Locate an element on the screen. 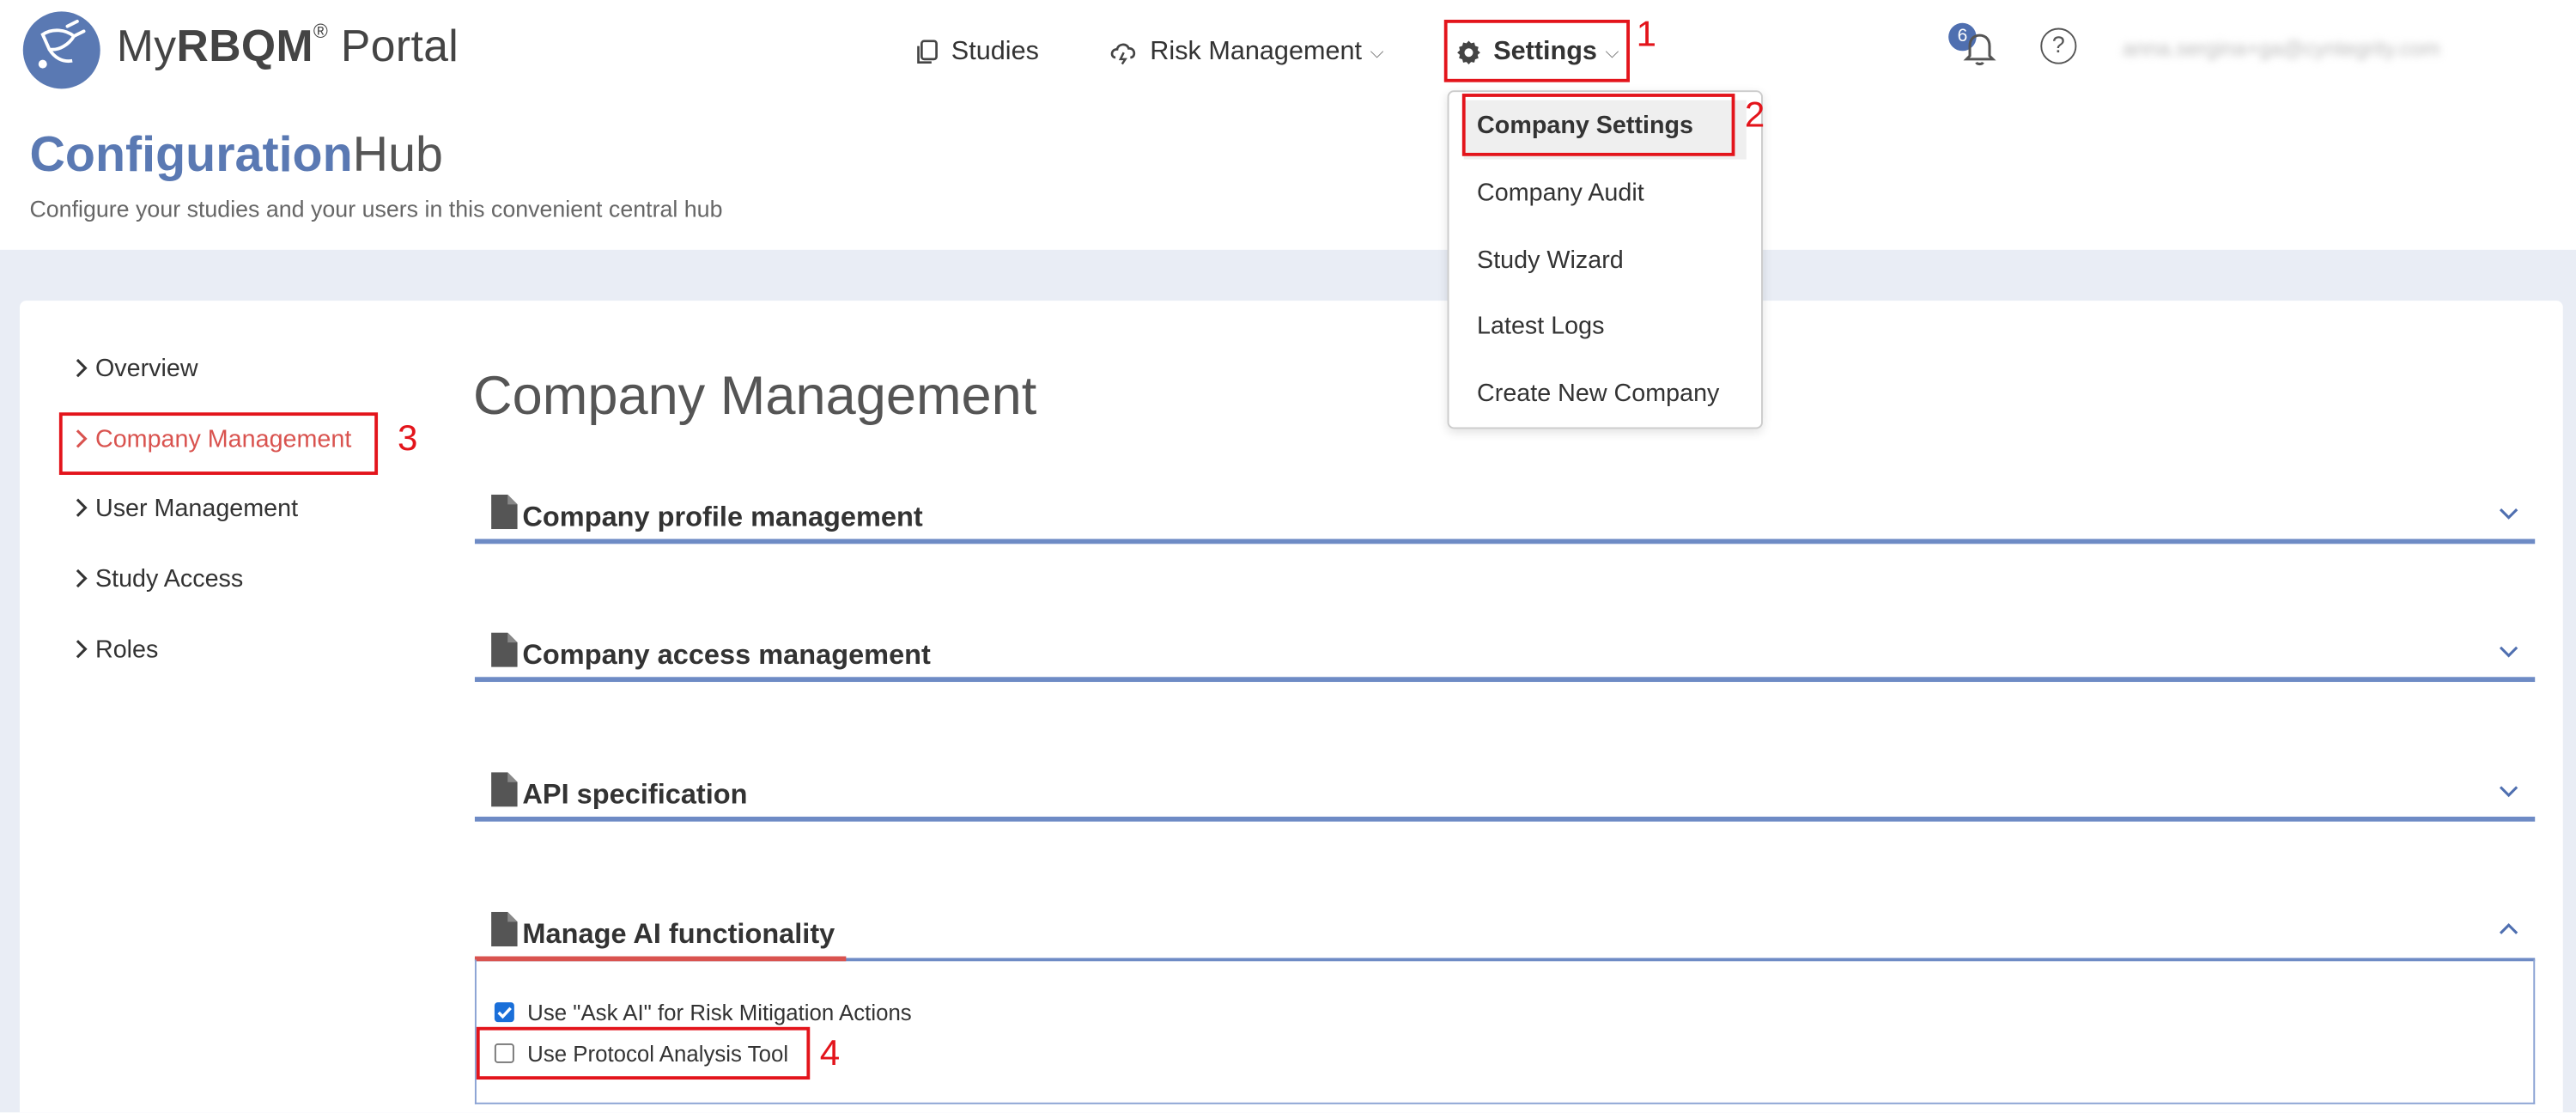 This screenshot has height=1113, width=2576. bell-icon is located at coordinates (1980, 48).